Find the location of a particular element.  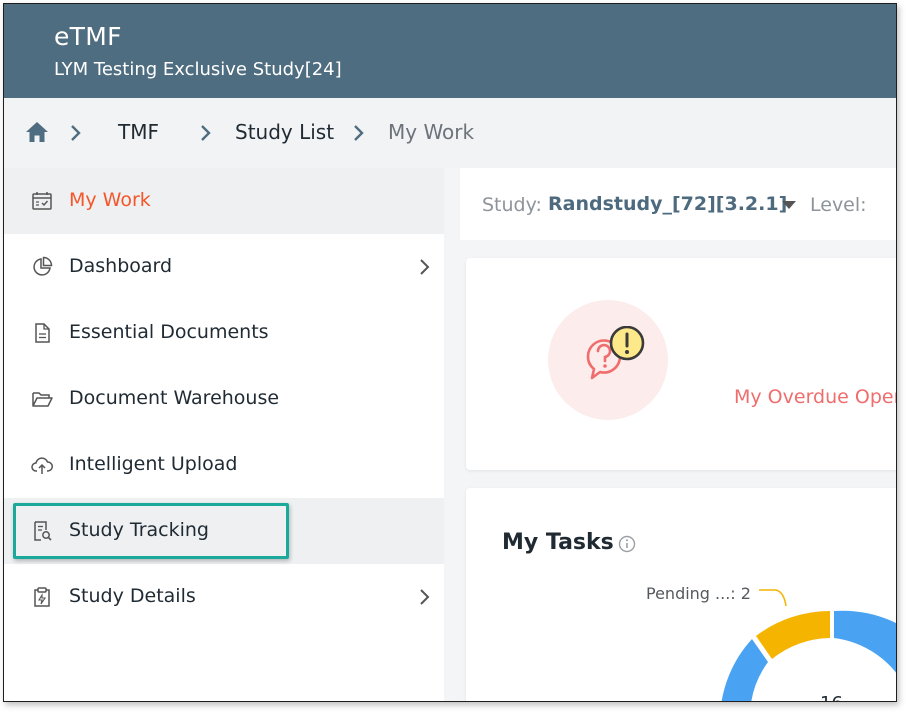

breadcrumb: TMF Study List My Work is located at coordinates (450, 133).